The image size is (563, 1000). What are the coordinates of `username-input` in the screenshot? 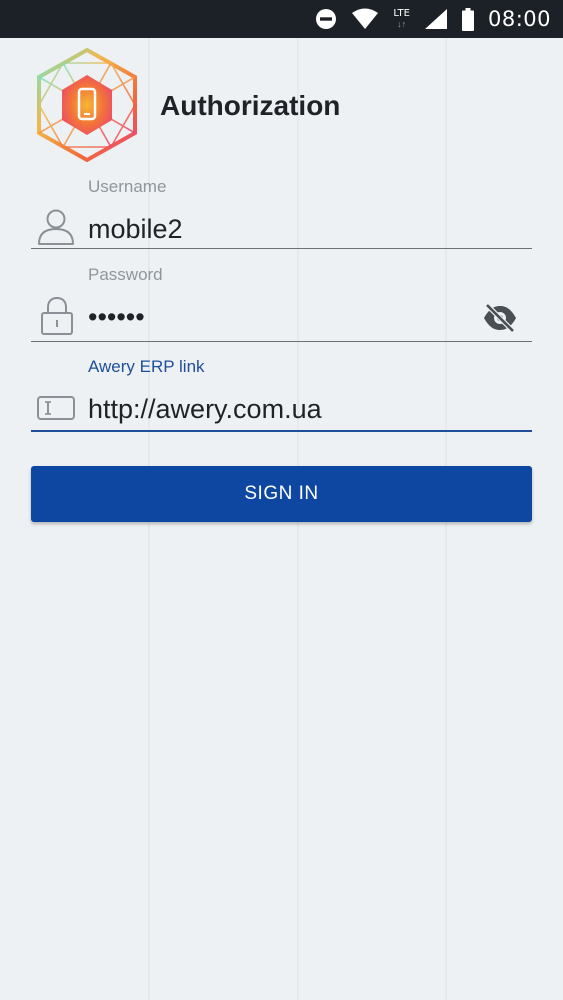 It's located at (278, 229).